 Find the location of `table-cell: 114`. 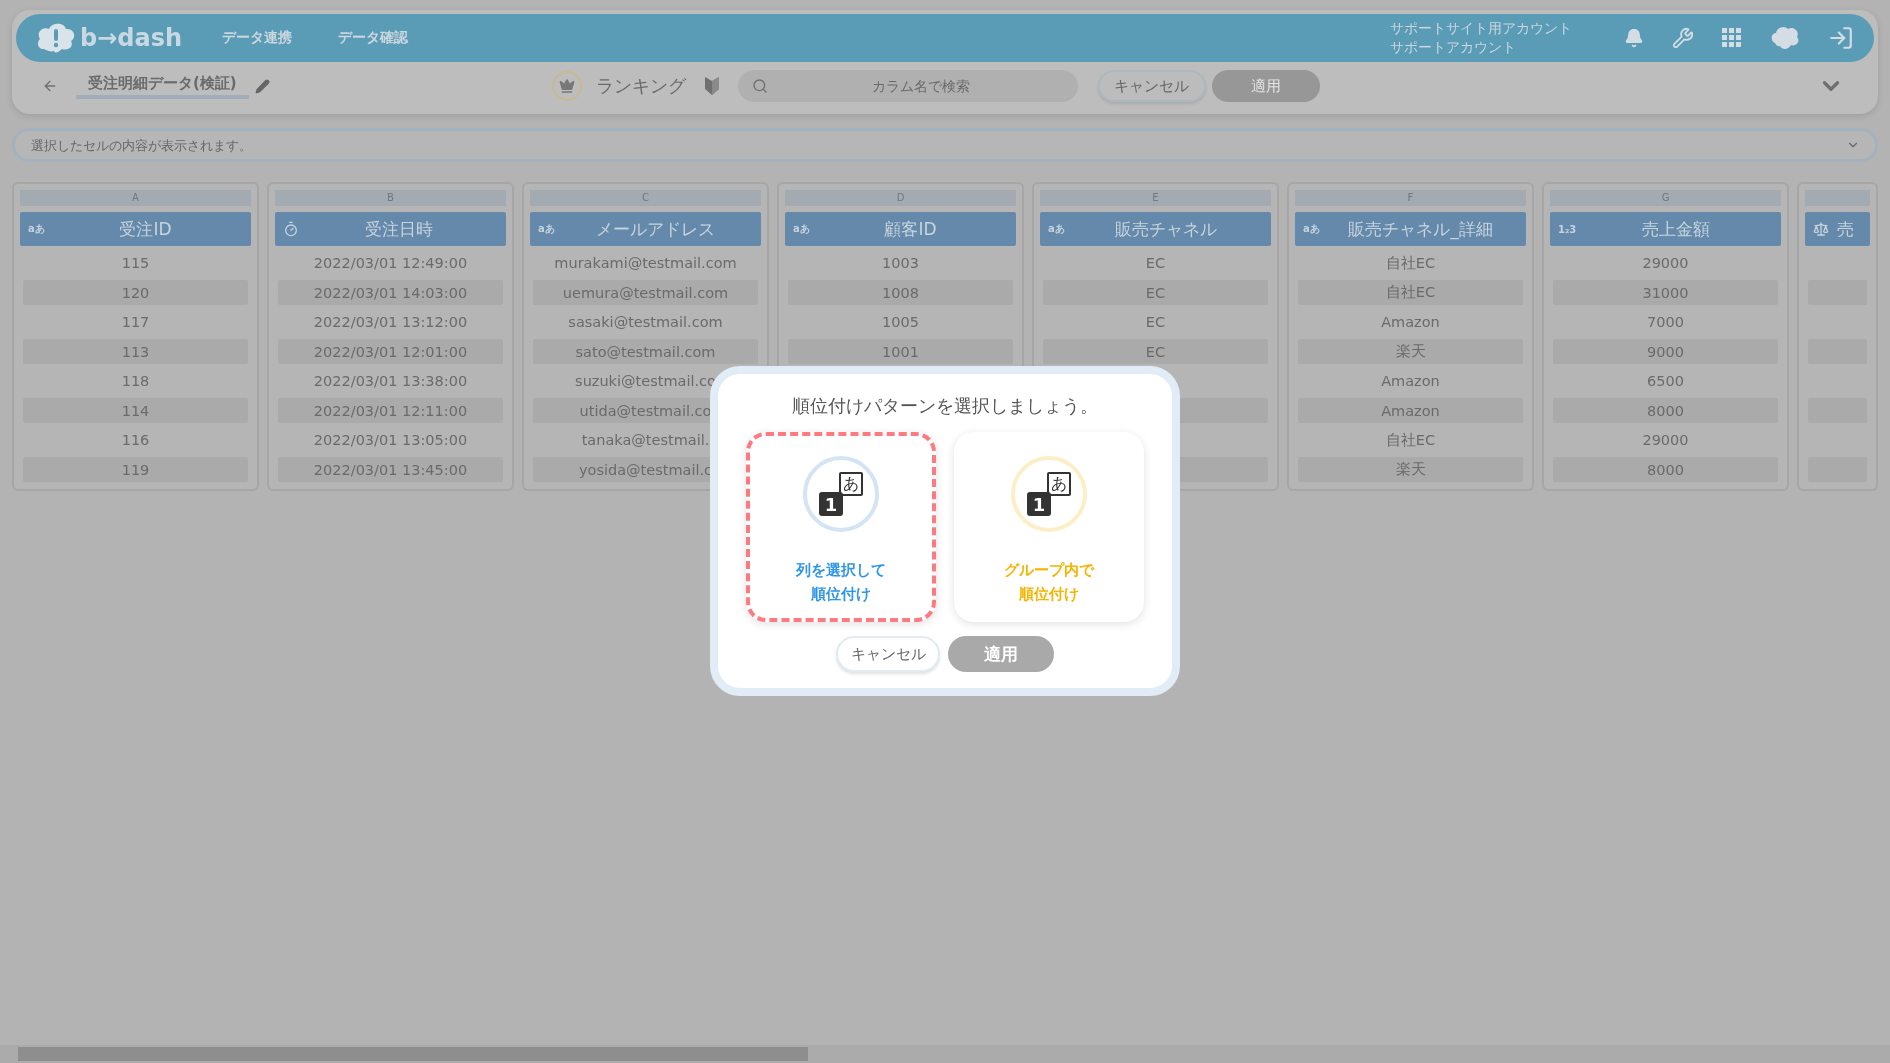

table-cell: 114 is located at coordinates (135, 410).